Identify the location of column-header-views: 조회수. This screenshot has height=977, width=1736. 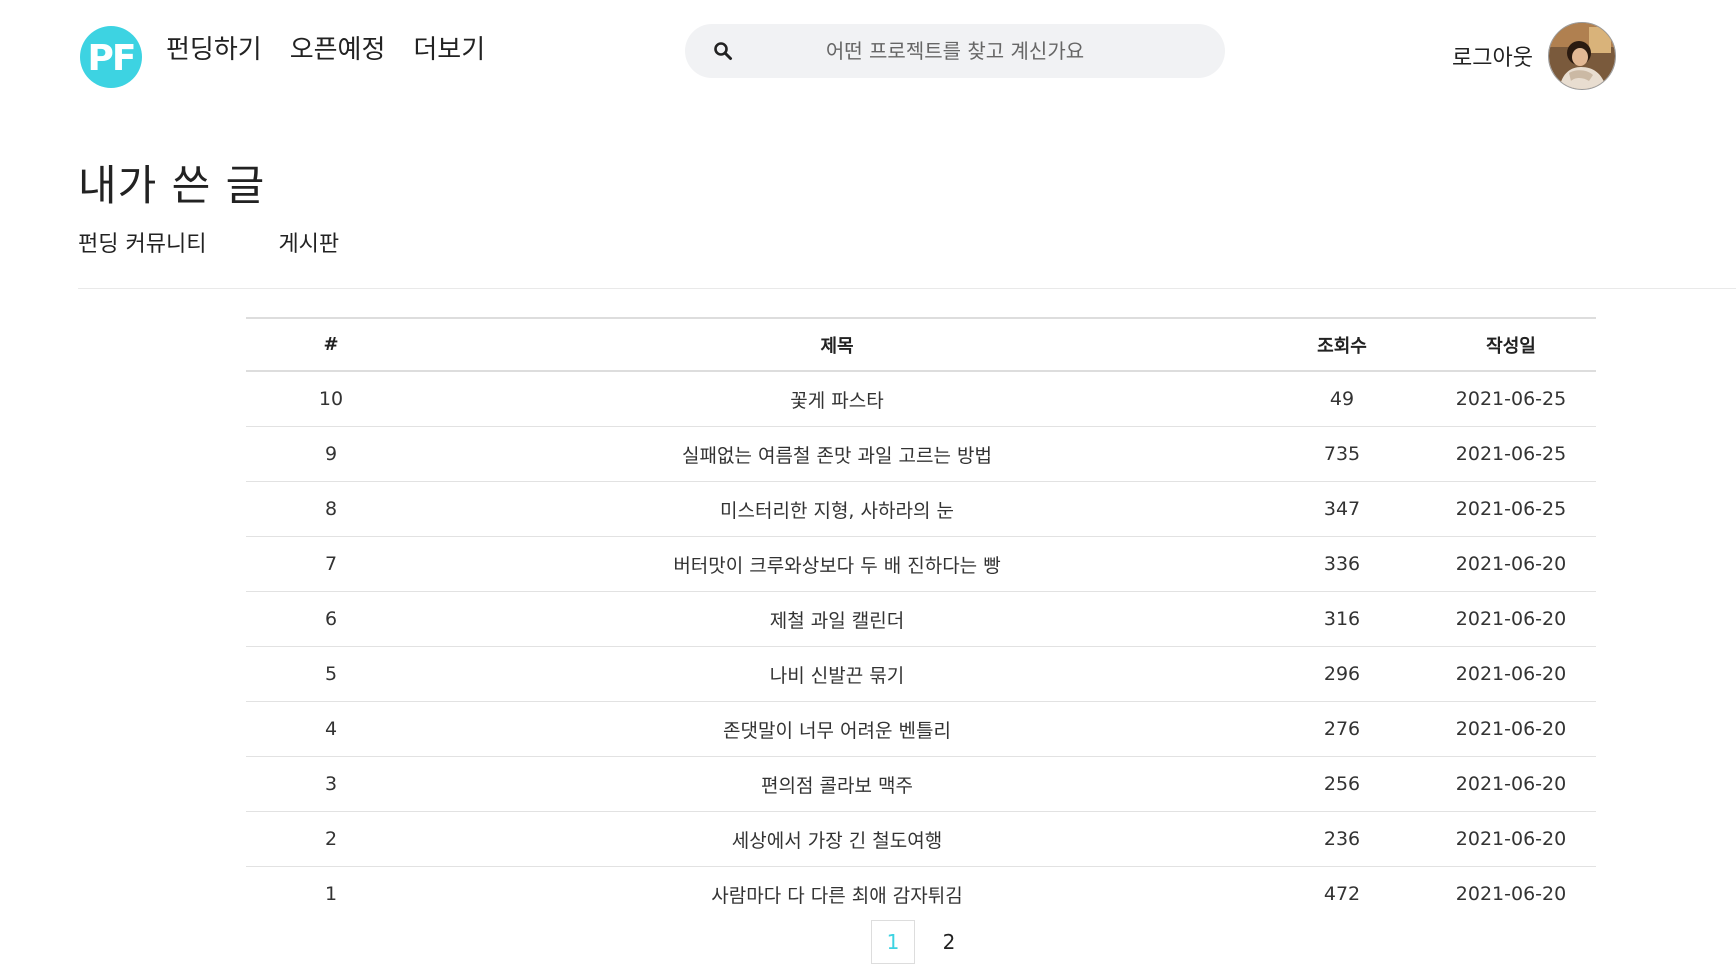
(1342, 345).